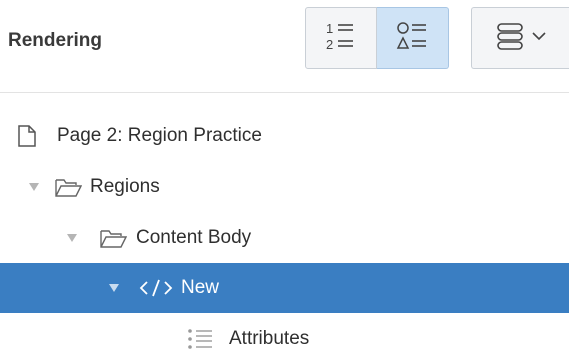  I want to click on tree-node-content-body: Content Body, so click(284, 237).